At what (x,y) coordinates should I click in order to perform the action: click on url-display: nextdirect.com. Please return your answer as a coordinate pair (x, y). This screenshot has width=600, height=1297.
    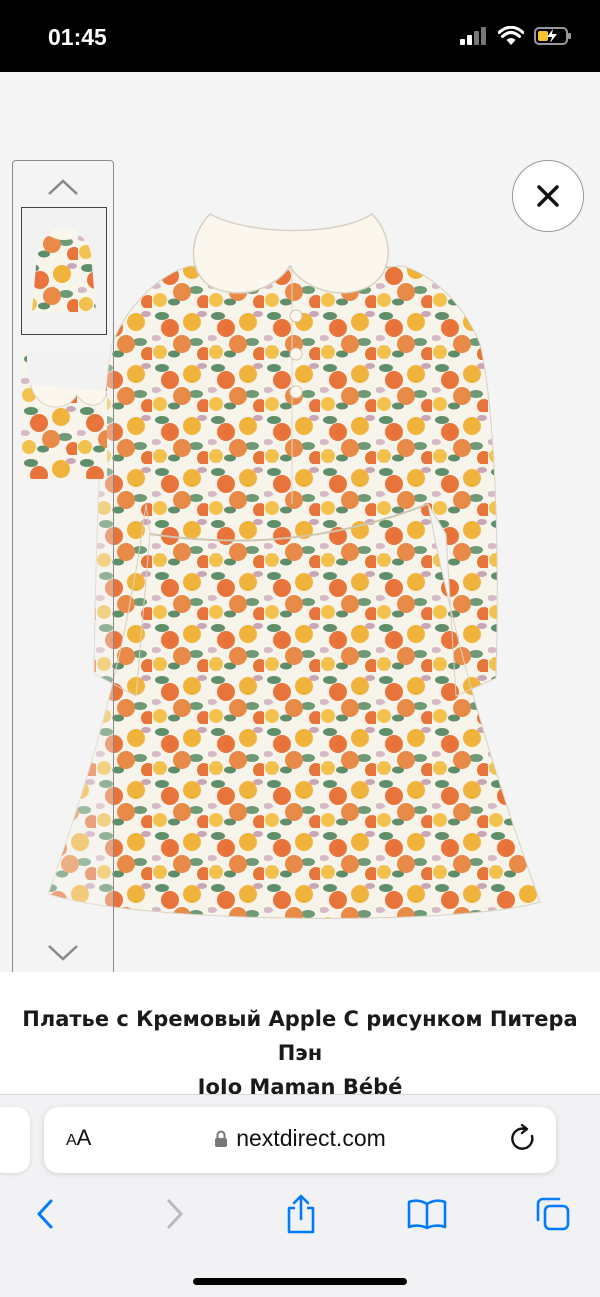
    Looking at the image, I should click on (300, 1138).